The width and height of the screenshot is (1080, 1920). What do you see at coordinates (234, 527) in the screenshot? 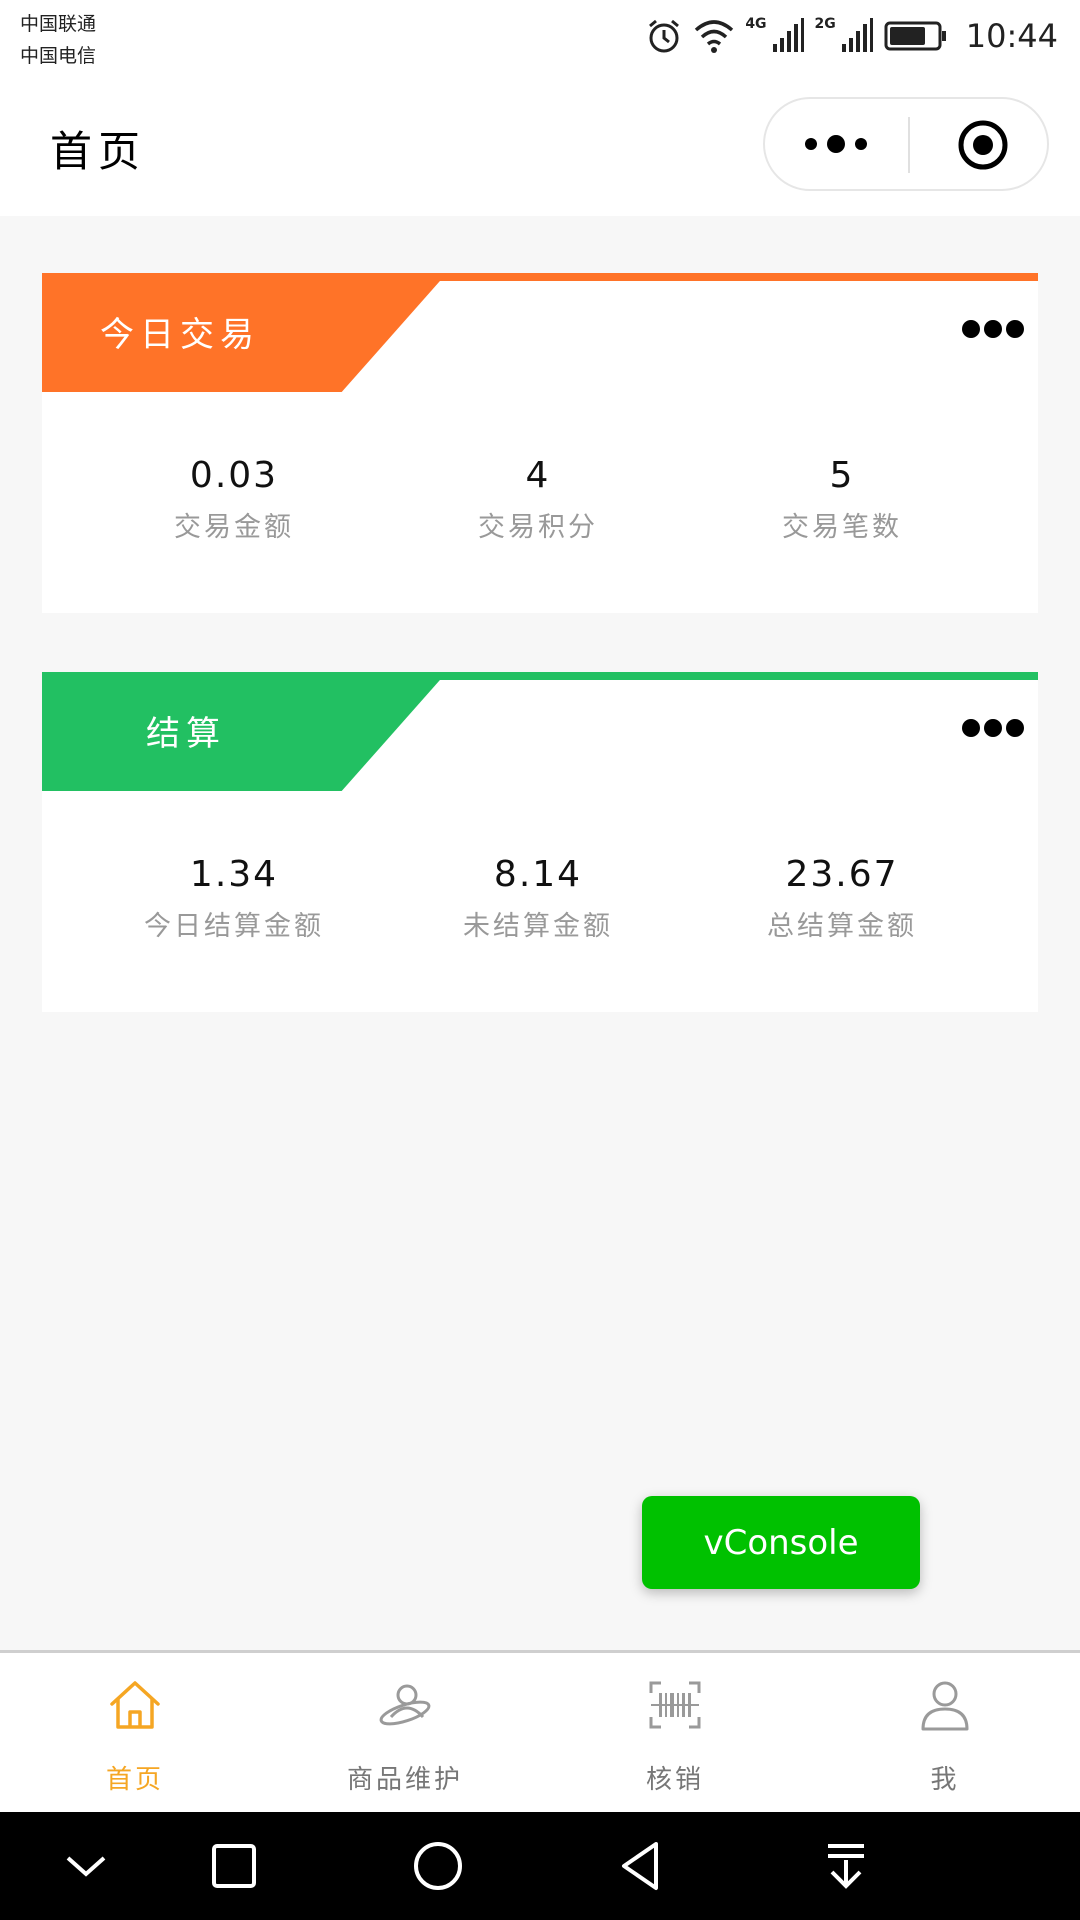
I see `stat-label: 交易金额` at bounding box center [234, 527].